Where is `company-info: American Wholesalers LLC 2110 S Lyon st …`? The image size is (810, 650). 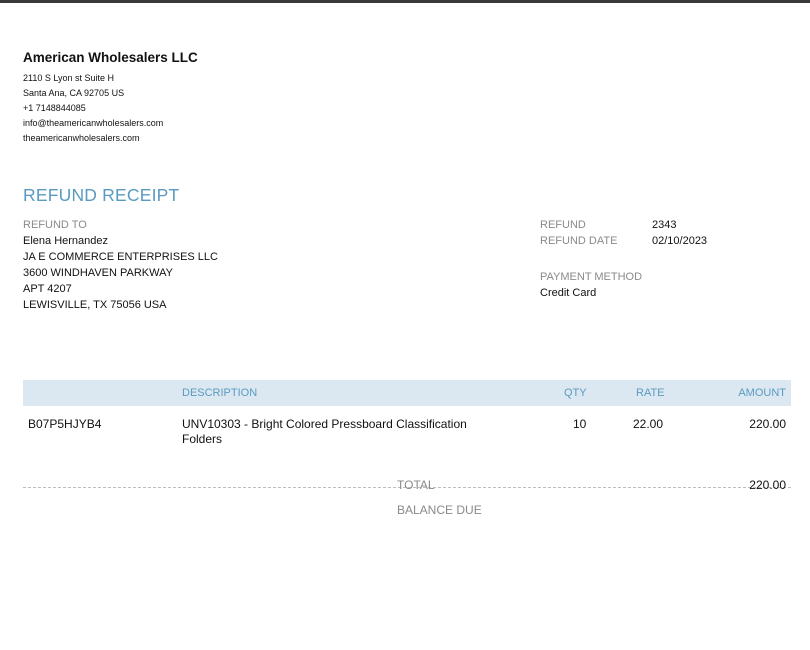 company-info: American Wholesalers LLC 2110 S Lyon st … is located at coordinates (110, 98).